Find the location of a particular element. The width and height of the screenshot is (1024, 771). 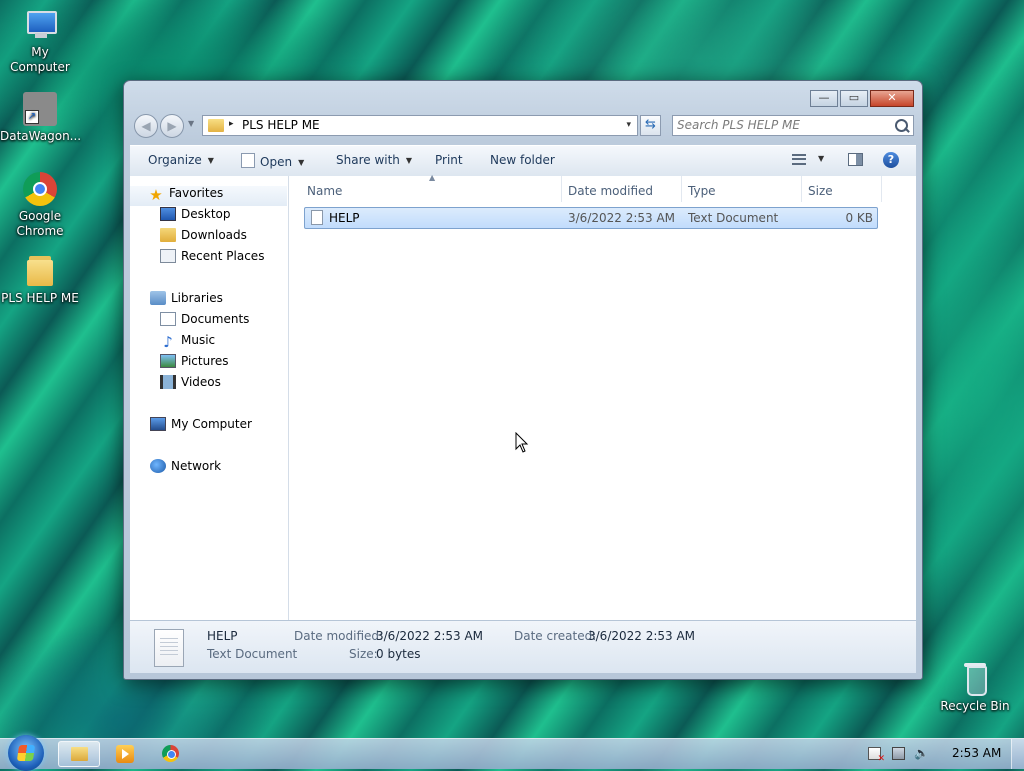

nav-pictures: Pictures is located at coordinates (194, 364).